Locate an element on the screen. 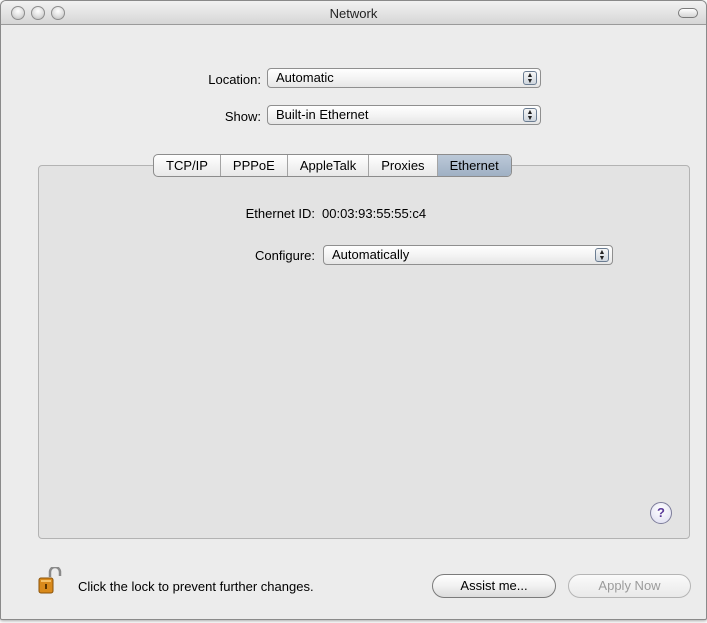 The width and height of the screenshot is (707, 623). window-title: Network is located at coordinates (353, 13).